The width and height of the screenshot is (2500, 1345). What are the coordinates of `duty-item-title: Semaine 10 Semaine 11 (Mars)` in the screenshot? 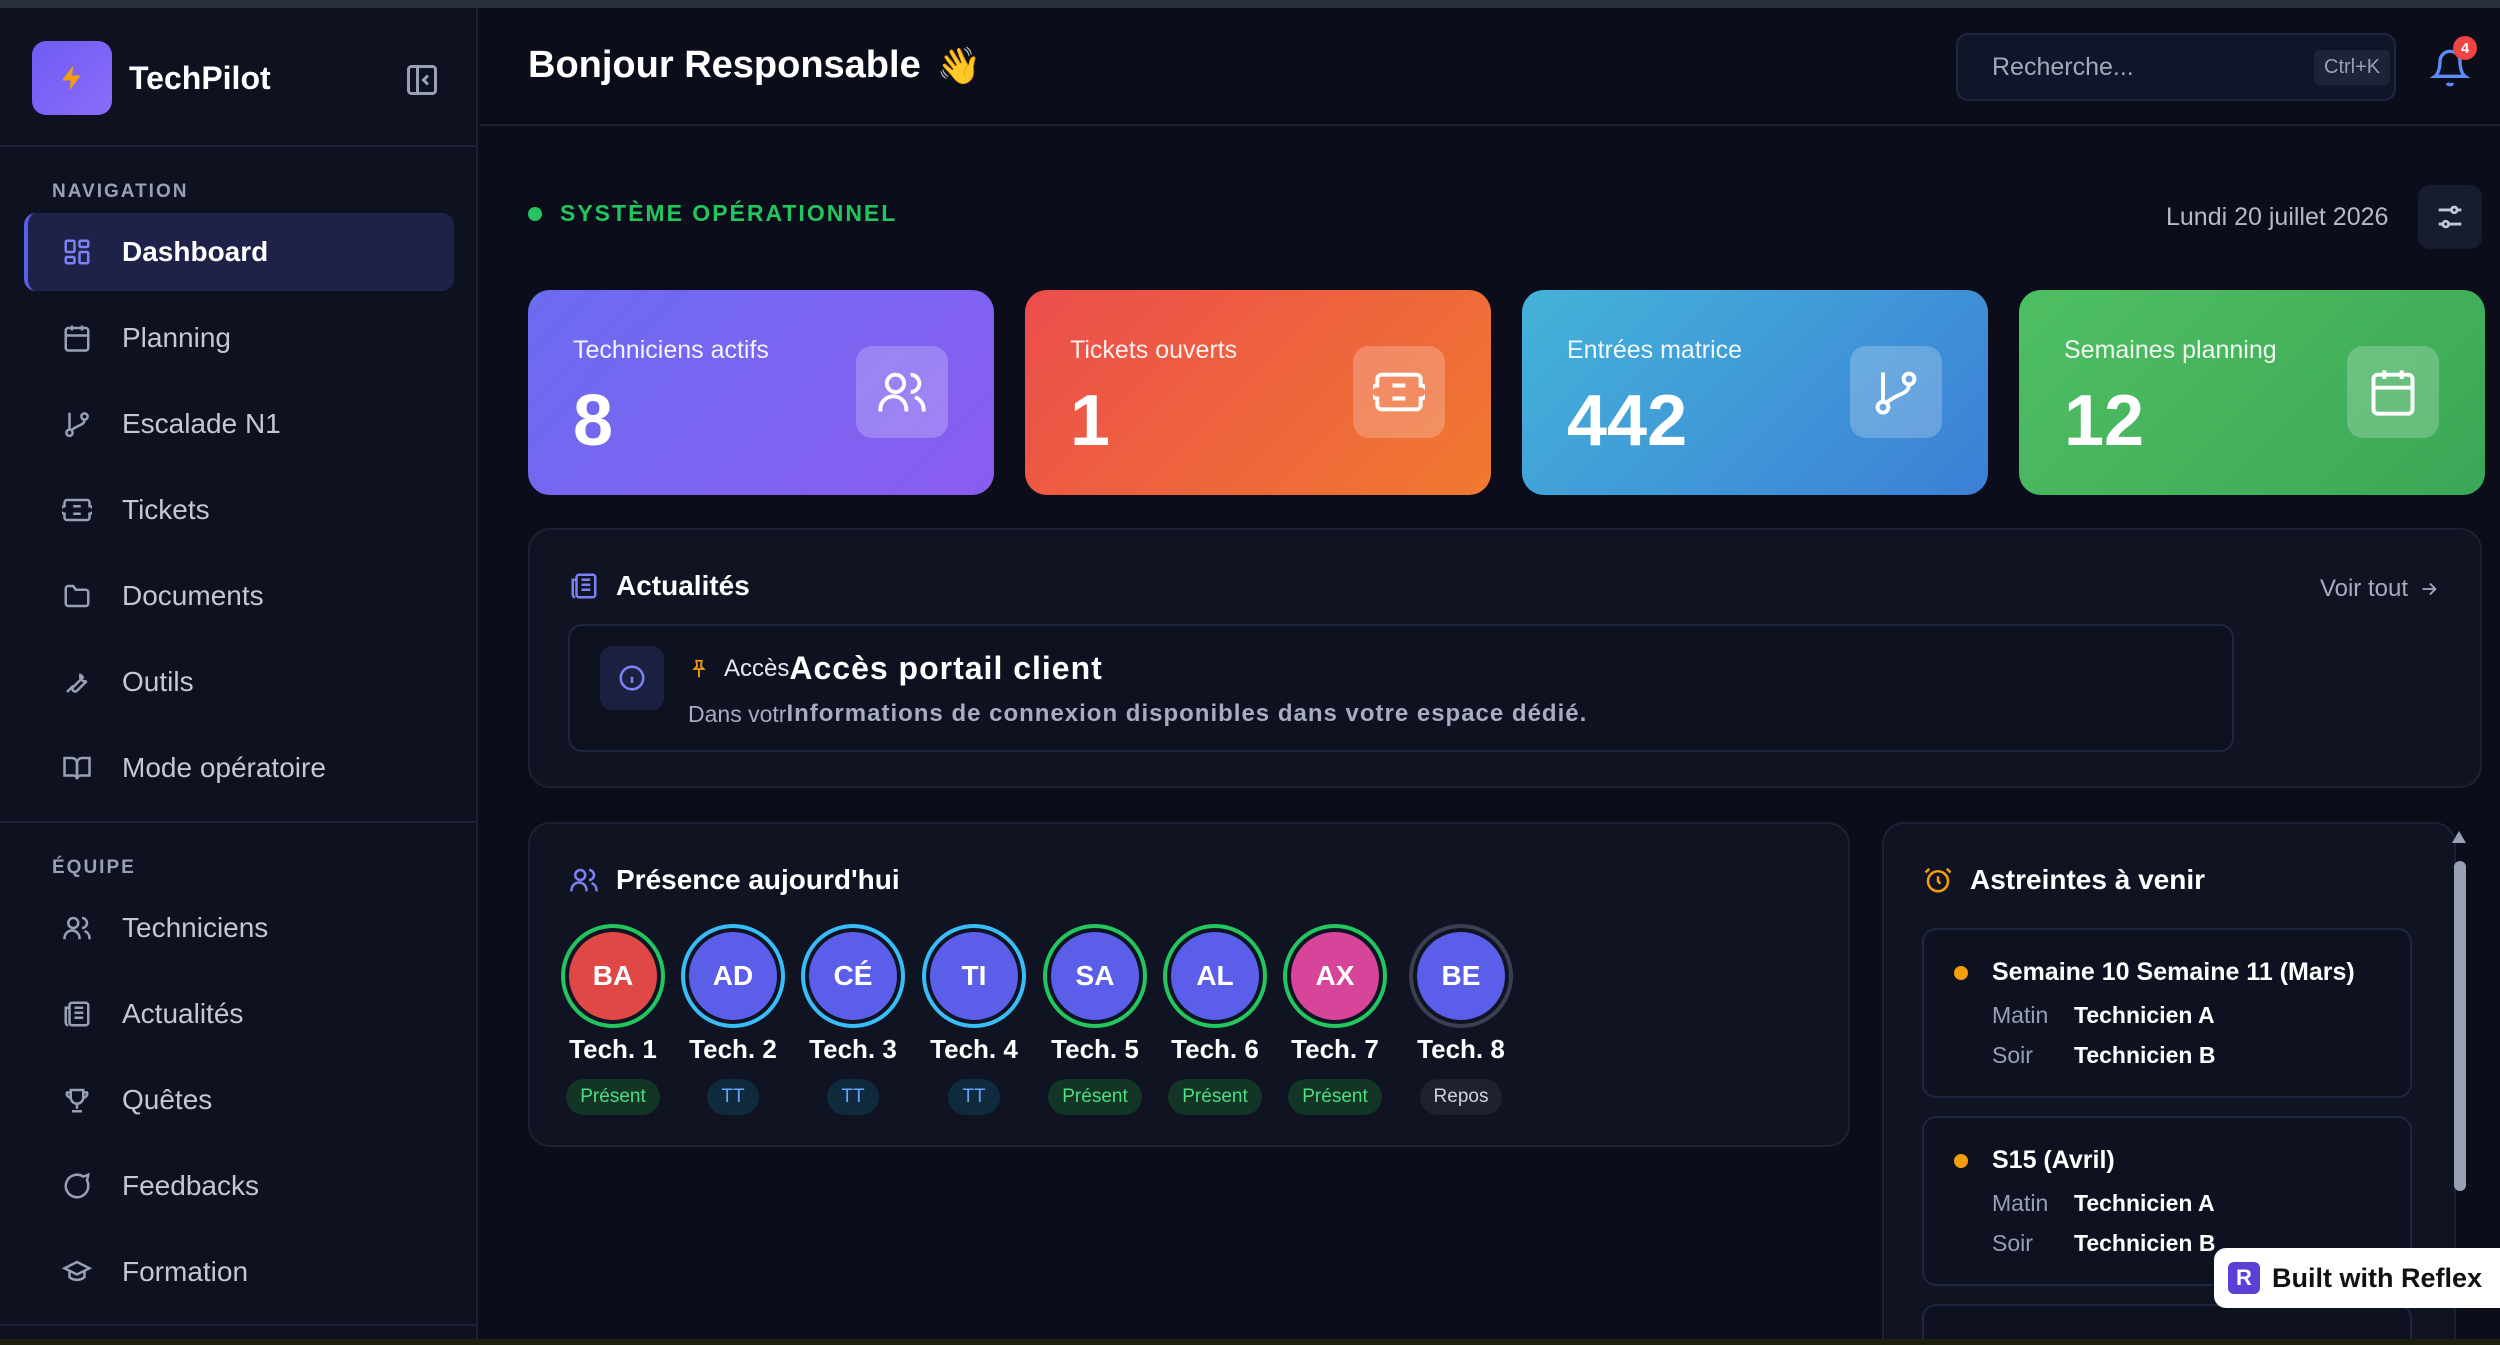 It's located at (2173, 972).